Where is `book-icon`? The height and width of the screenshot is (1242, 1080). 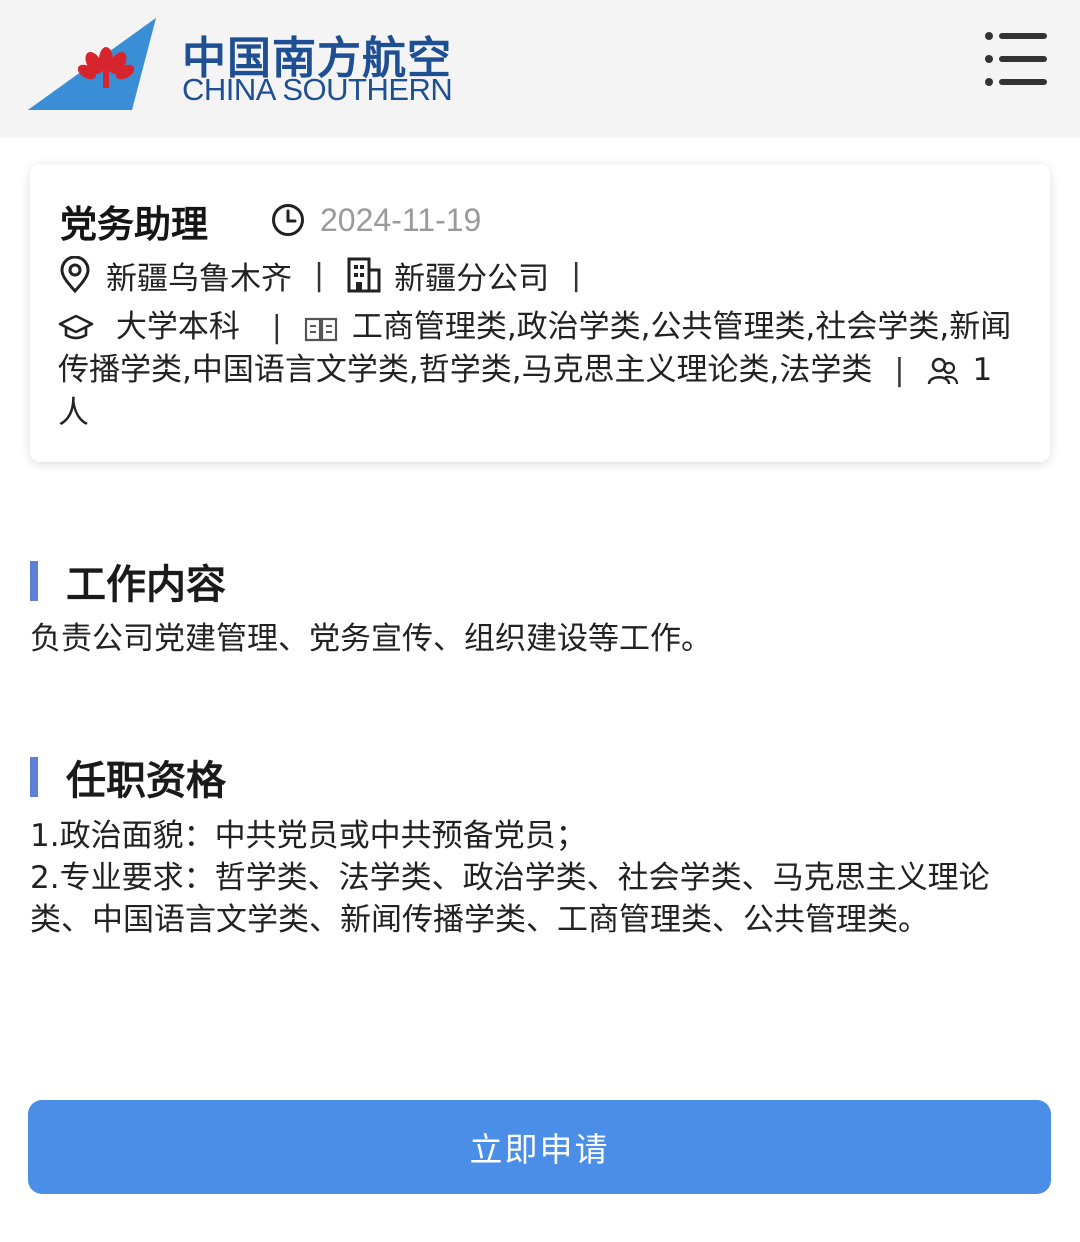 book-icon is located at coordinates (321, 329).